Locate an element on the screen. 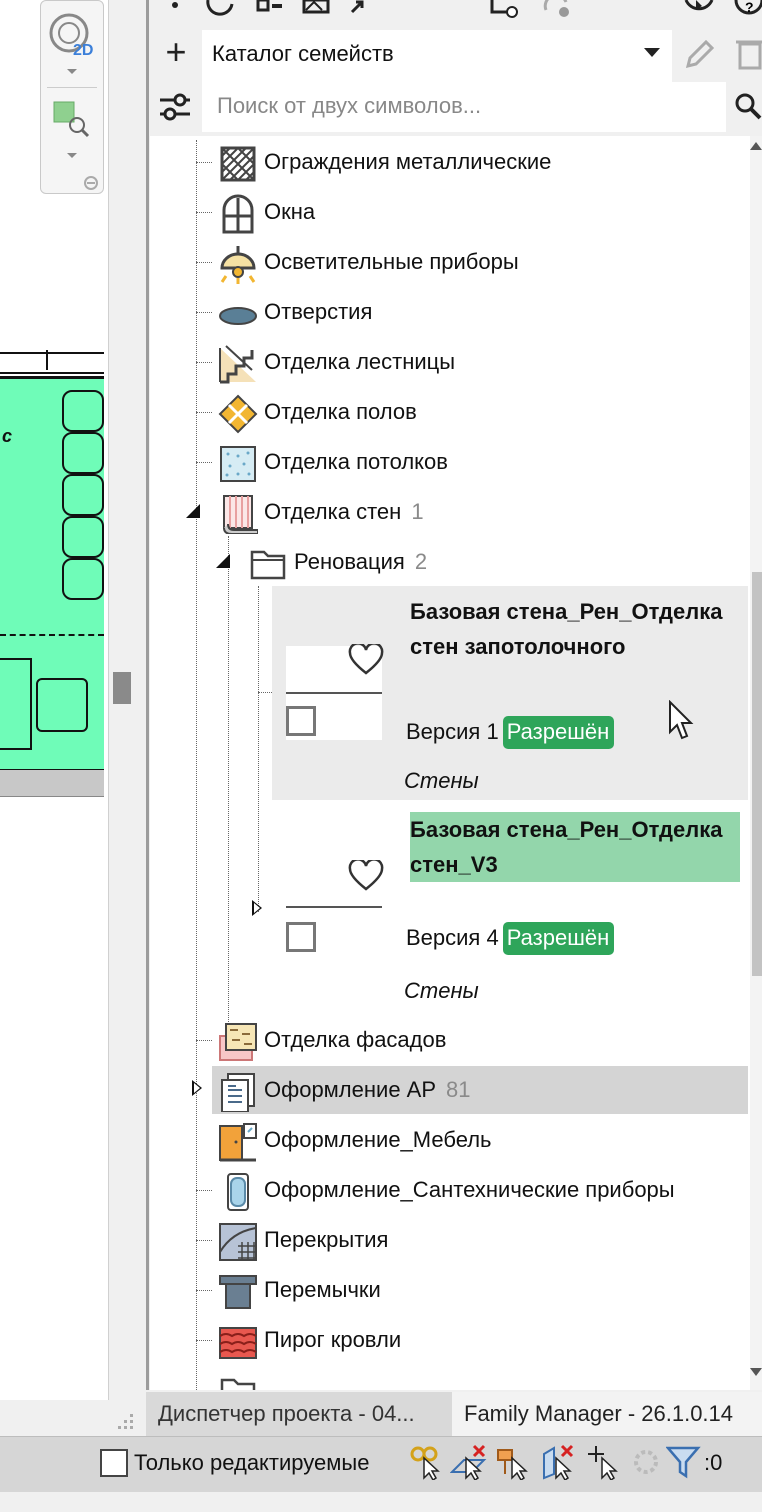  plan-wall-band is located at coordinates (52, 363).